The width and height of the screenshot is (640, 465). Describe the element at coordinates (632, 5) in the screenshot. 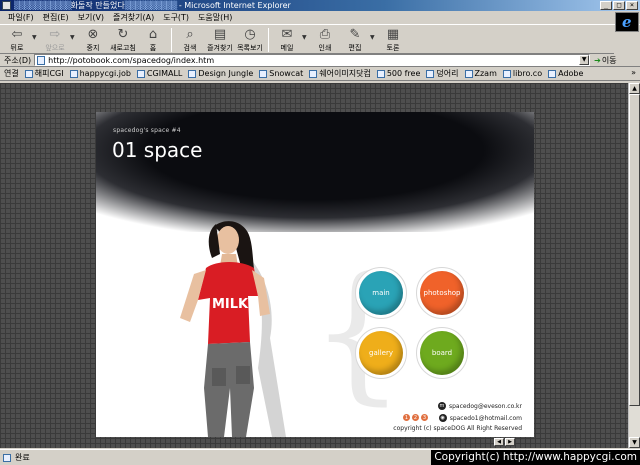

I see `close-button: ×` at that location.